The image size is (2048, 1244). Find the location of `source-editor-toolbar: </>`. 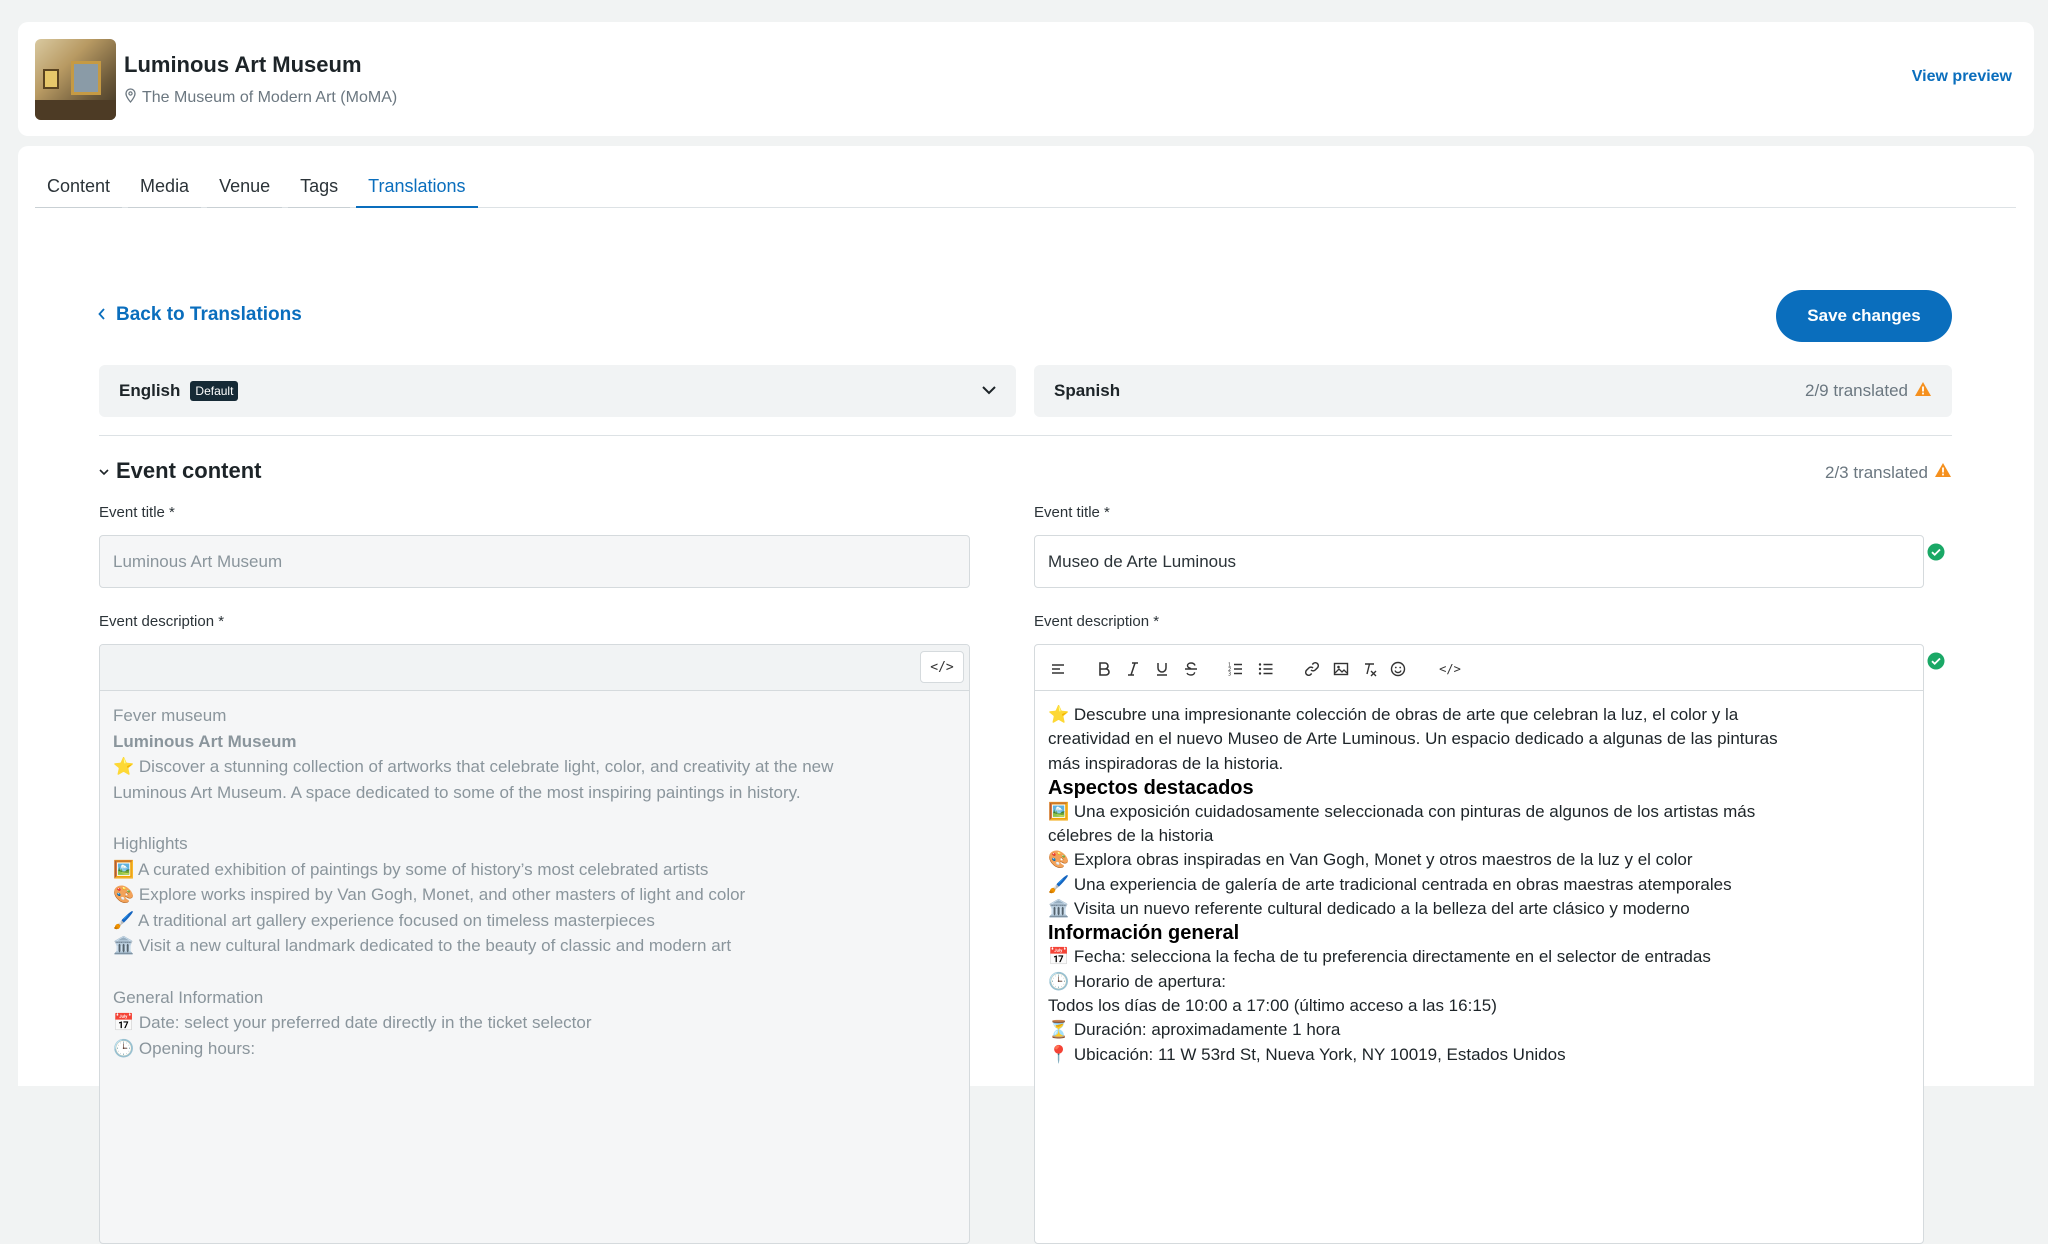

source-editor-toolbar: </> is located at coordinates (534, 668).